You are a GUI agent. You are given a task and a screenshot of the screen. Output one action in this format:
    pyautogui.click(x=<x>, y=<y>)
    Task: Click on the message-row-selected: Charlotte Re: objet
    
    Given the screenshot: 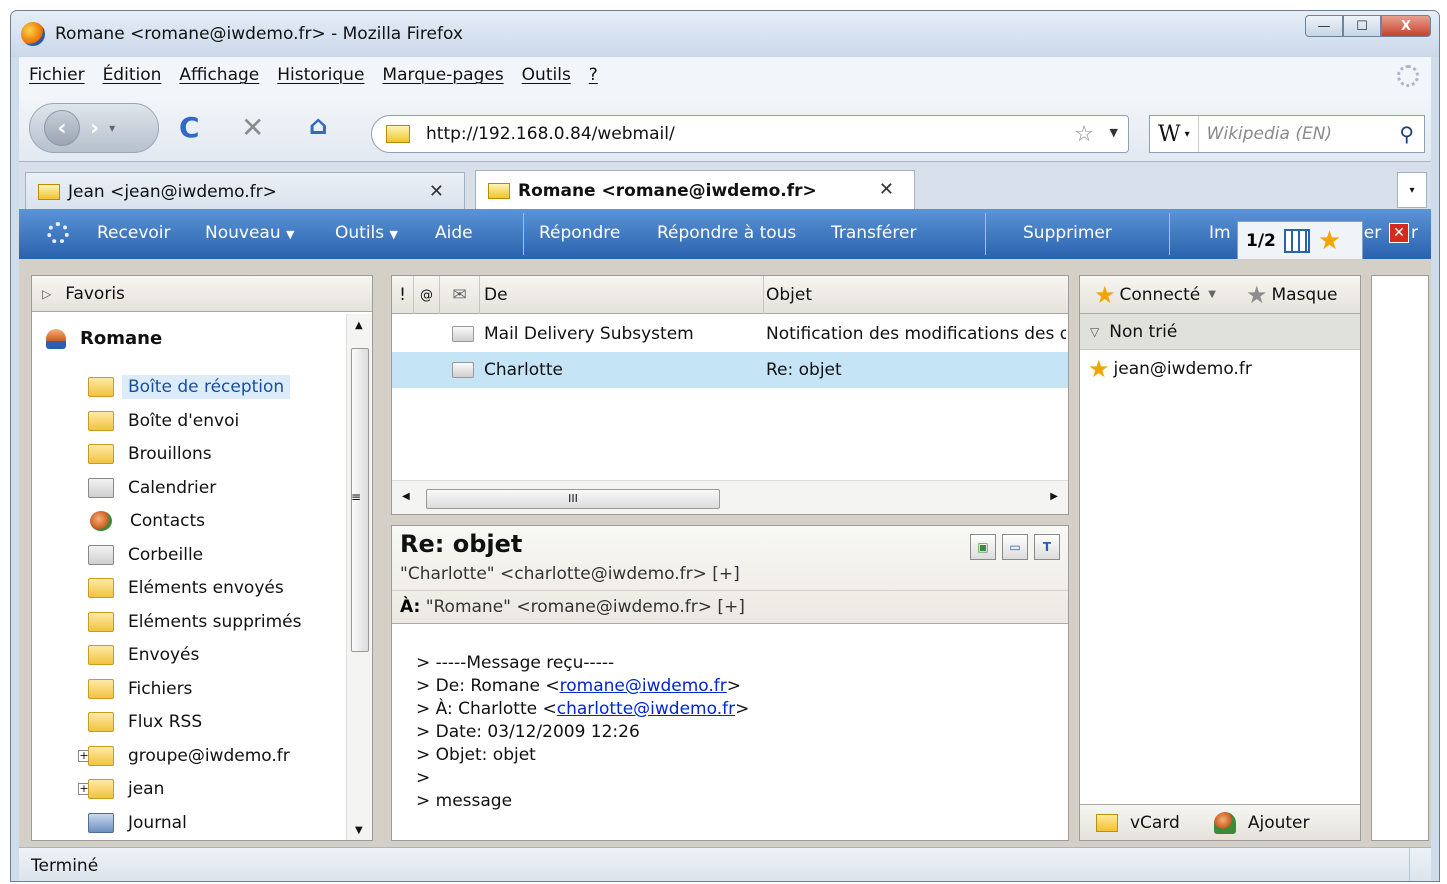 What is the action you would take?
    pyautogui.click(x=730, y=370)
    